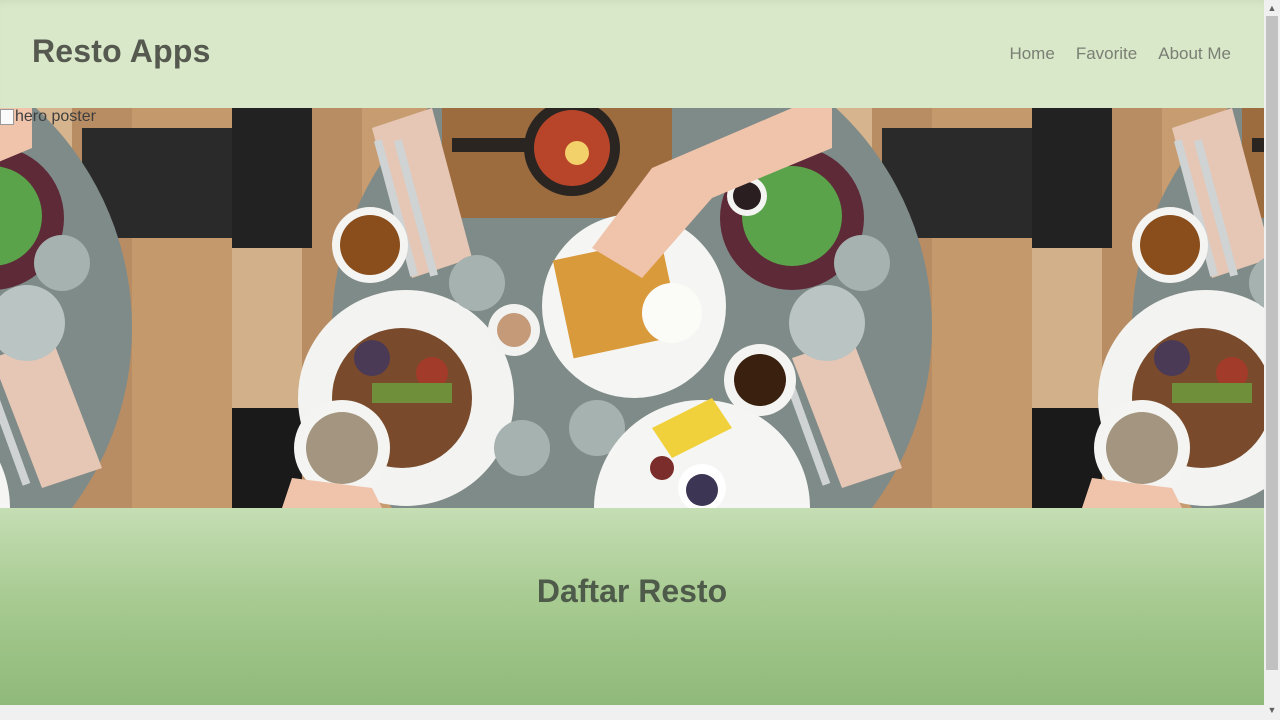 Image resolution: width=1280 pixels, height=720 pixels. What do you see at coordinates (1272, 343) in the screenshot?
I see `scrollbar-thumb` at bounding box center [1272, 343].